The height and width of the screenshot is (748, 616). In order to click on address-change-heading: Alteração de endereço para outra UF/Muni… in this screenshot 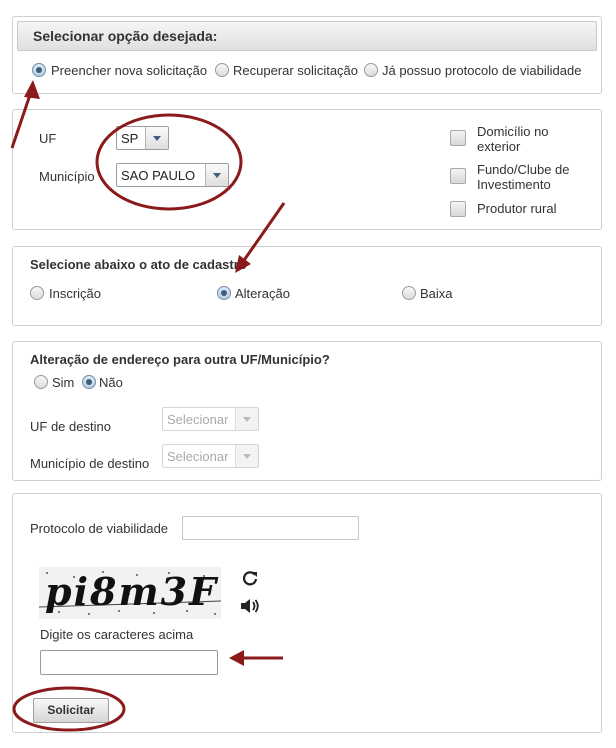, I will do `click(180, 359)`.